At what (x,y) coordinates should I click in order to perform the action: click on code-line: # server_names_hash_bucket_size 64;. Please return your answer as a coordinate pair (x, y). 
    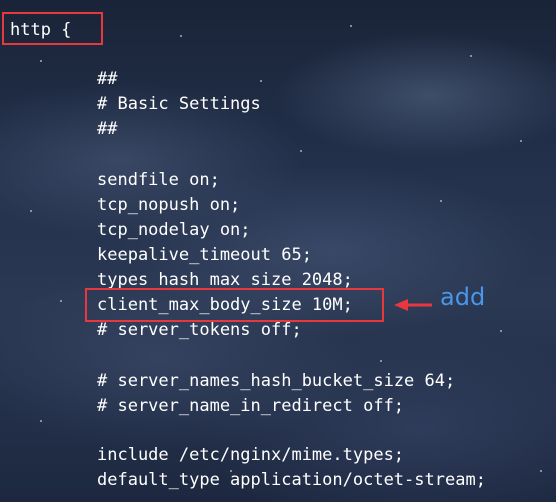
    Looking at the image, I should click on (276, 381).